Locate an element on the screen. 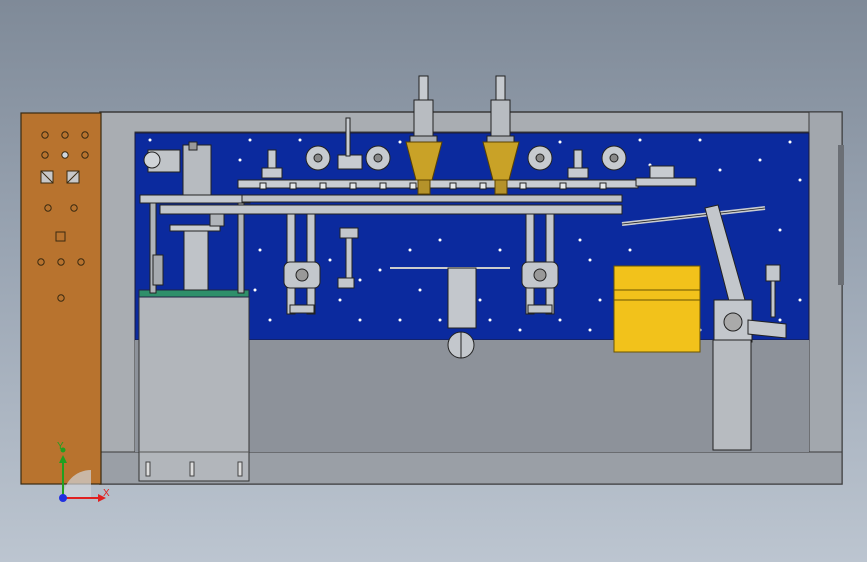  drive-cabinet is located at coordinates (194, 385).